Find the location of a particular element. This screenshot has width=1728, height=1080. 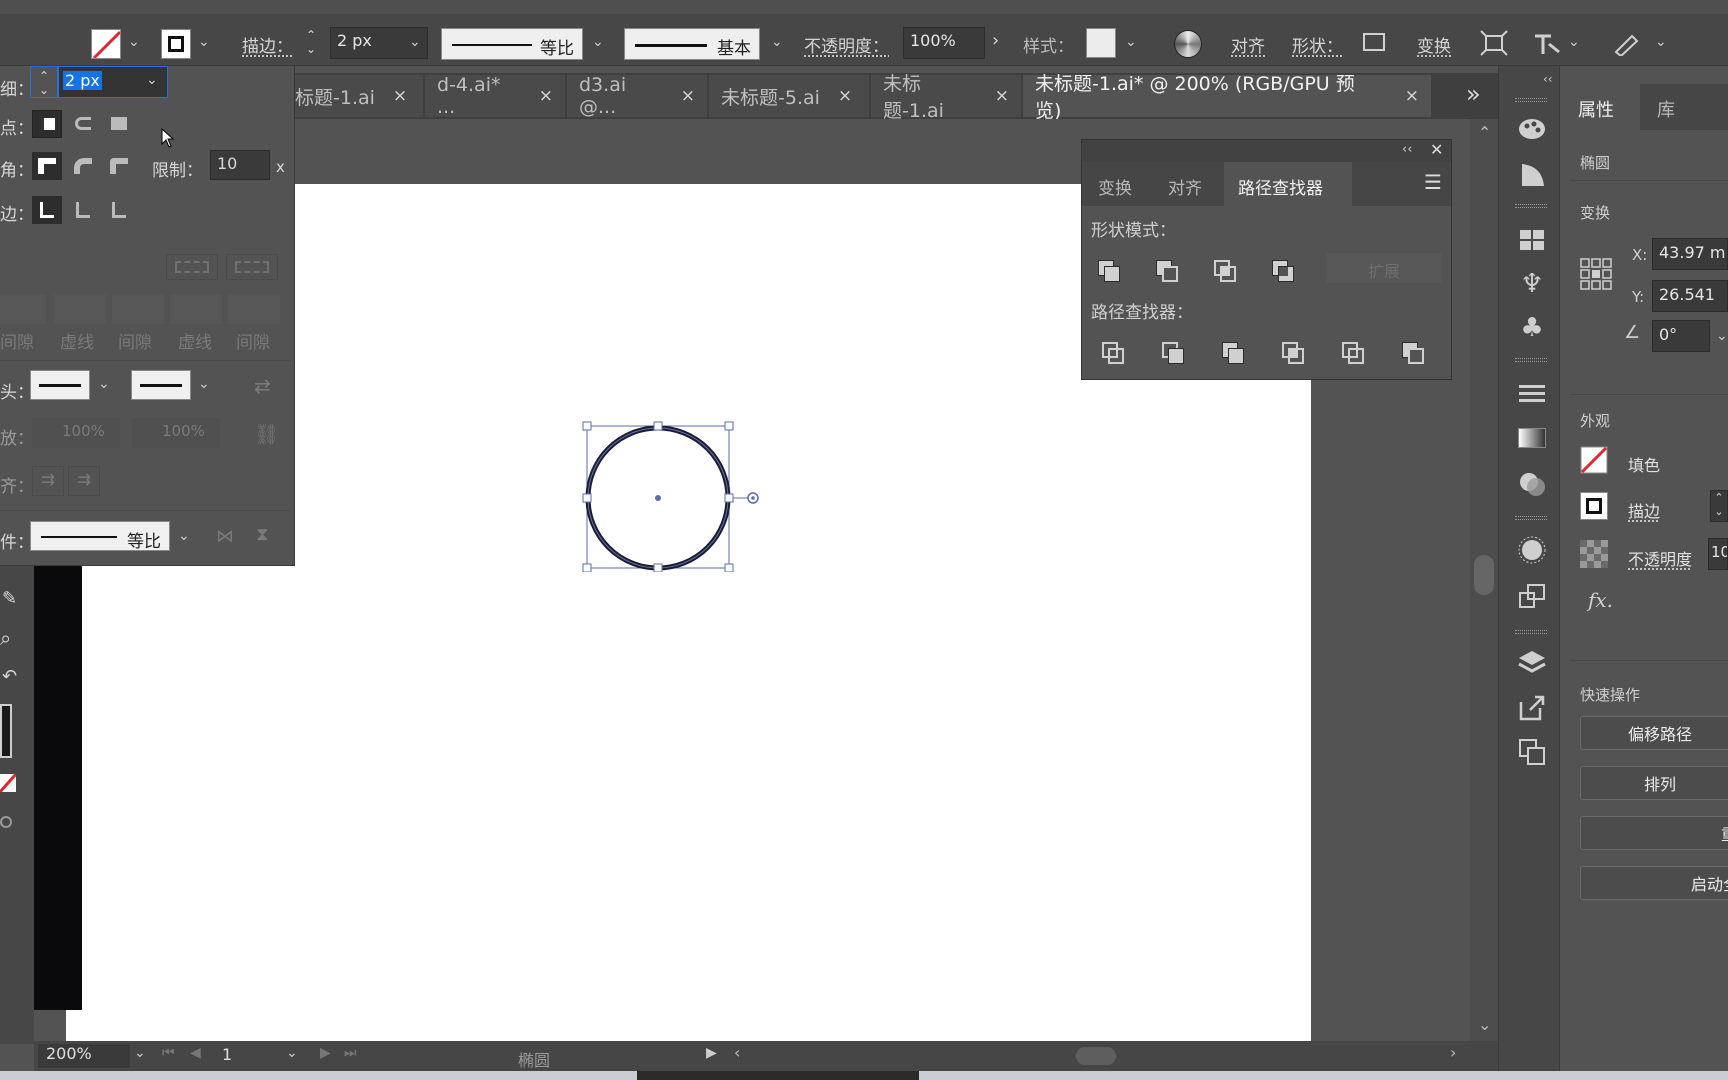

collapse-dock-icon: ‹‹ is located at coordinates (1548, 79).